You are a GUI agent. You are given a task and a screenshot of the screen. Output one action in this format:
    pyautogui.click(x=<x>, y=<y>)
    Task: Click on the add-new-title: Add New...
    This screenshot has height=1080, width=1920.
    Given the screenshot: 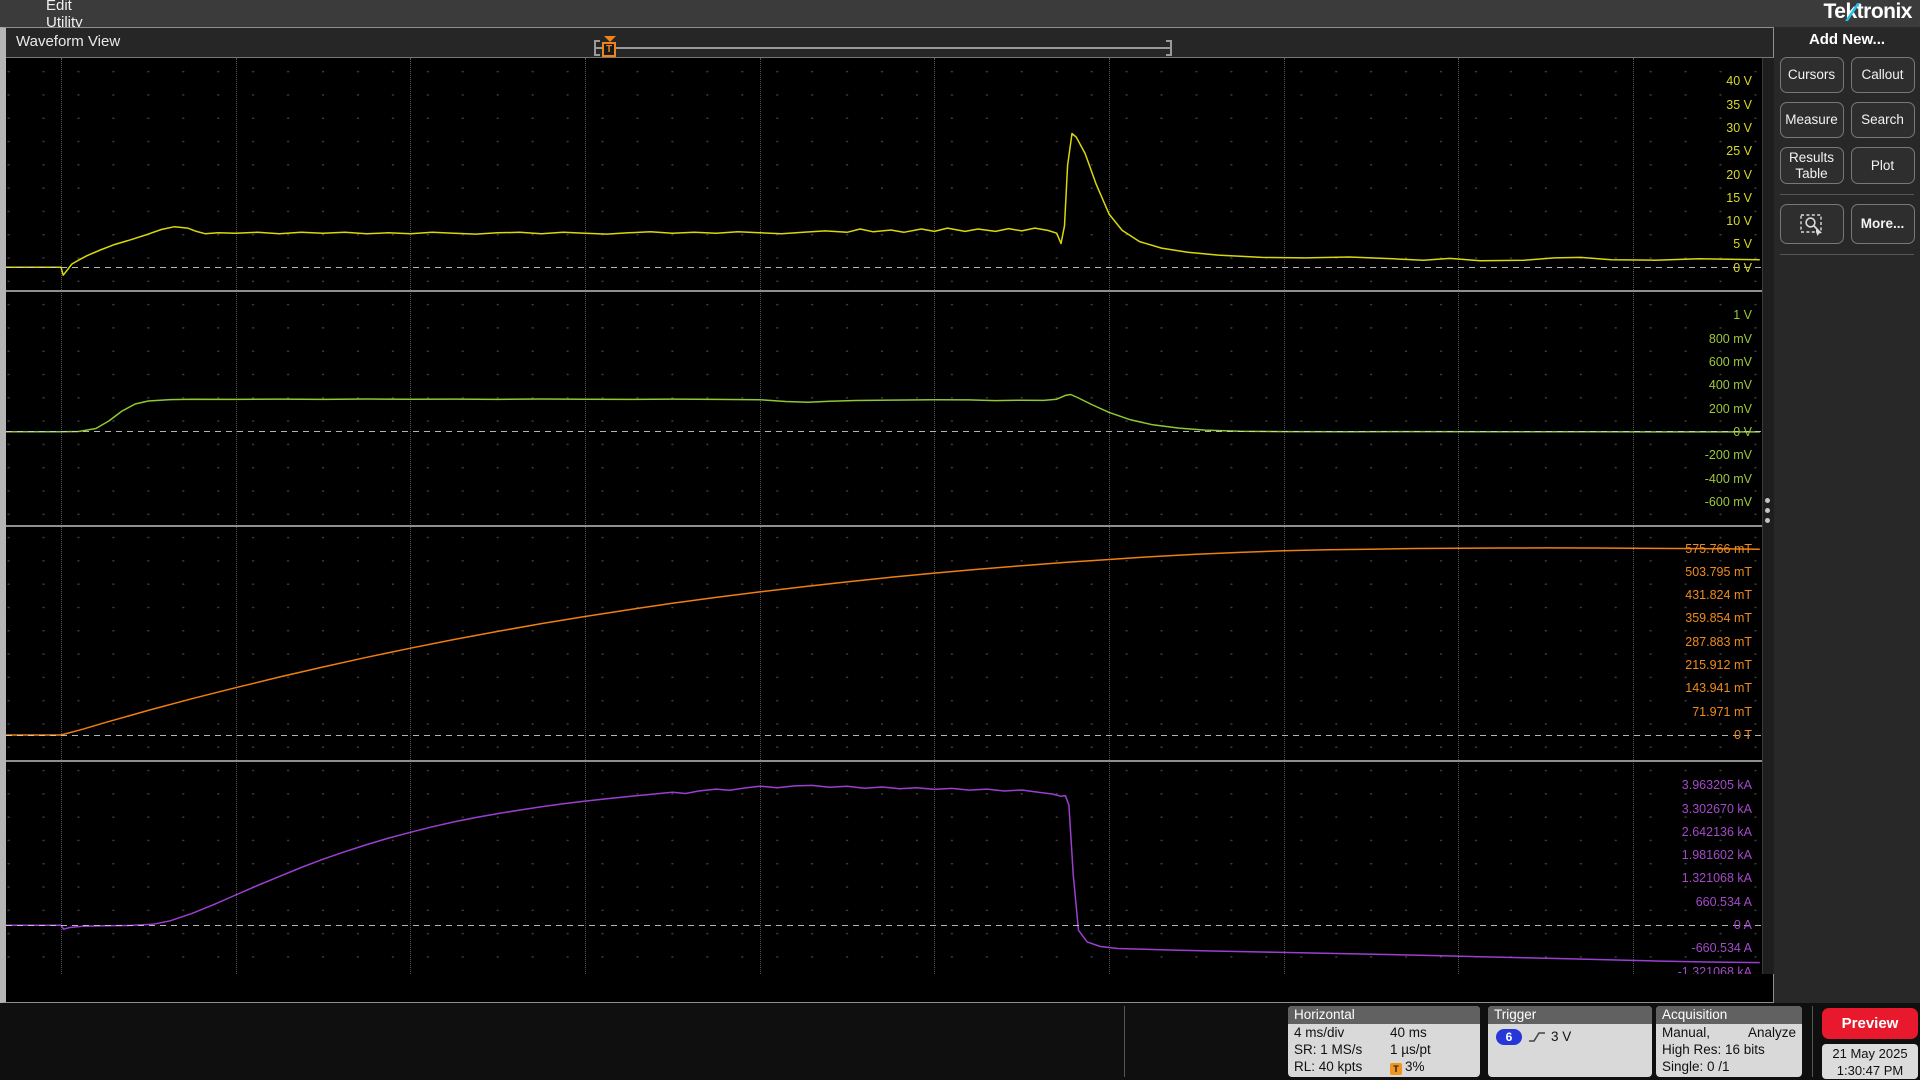 What is the action you would take?
    pyautogui.click(x=1847, y=39)
    